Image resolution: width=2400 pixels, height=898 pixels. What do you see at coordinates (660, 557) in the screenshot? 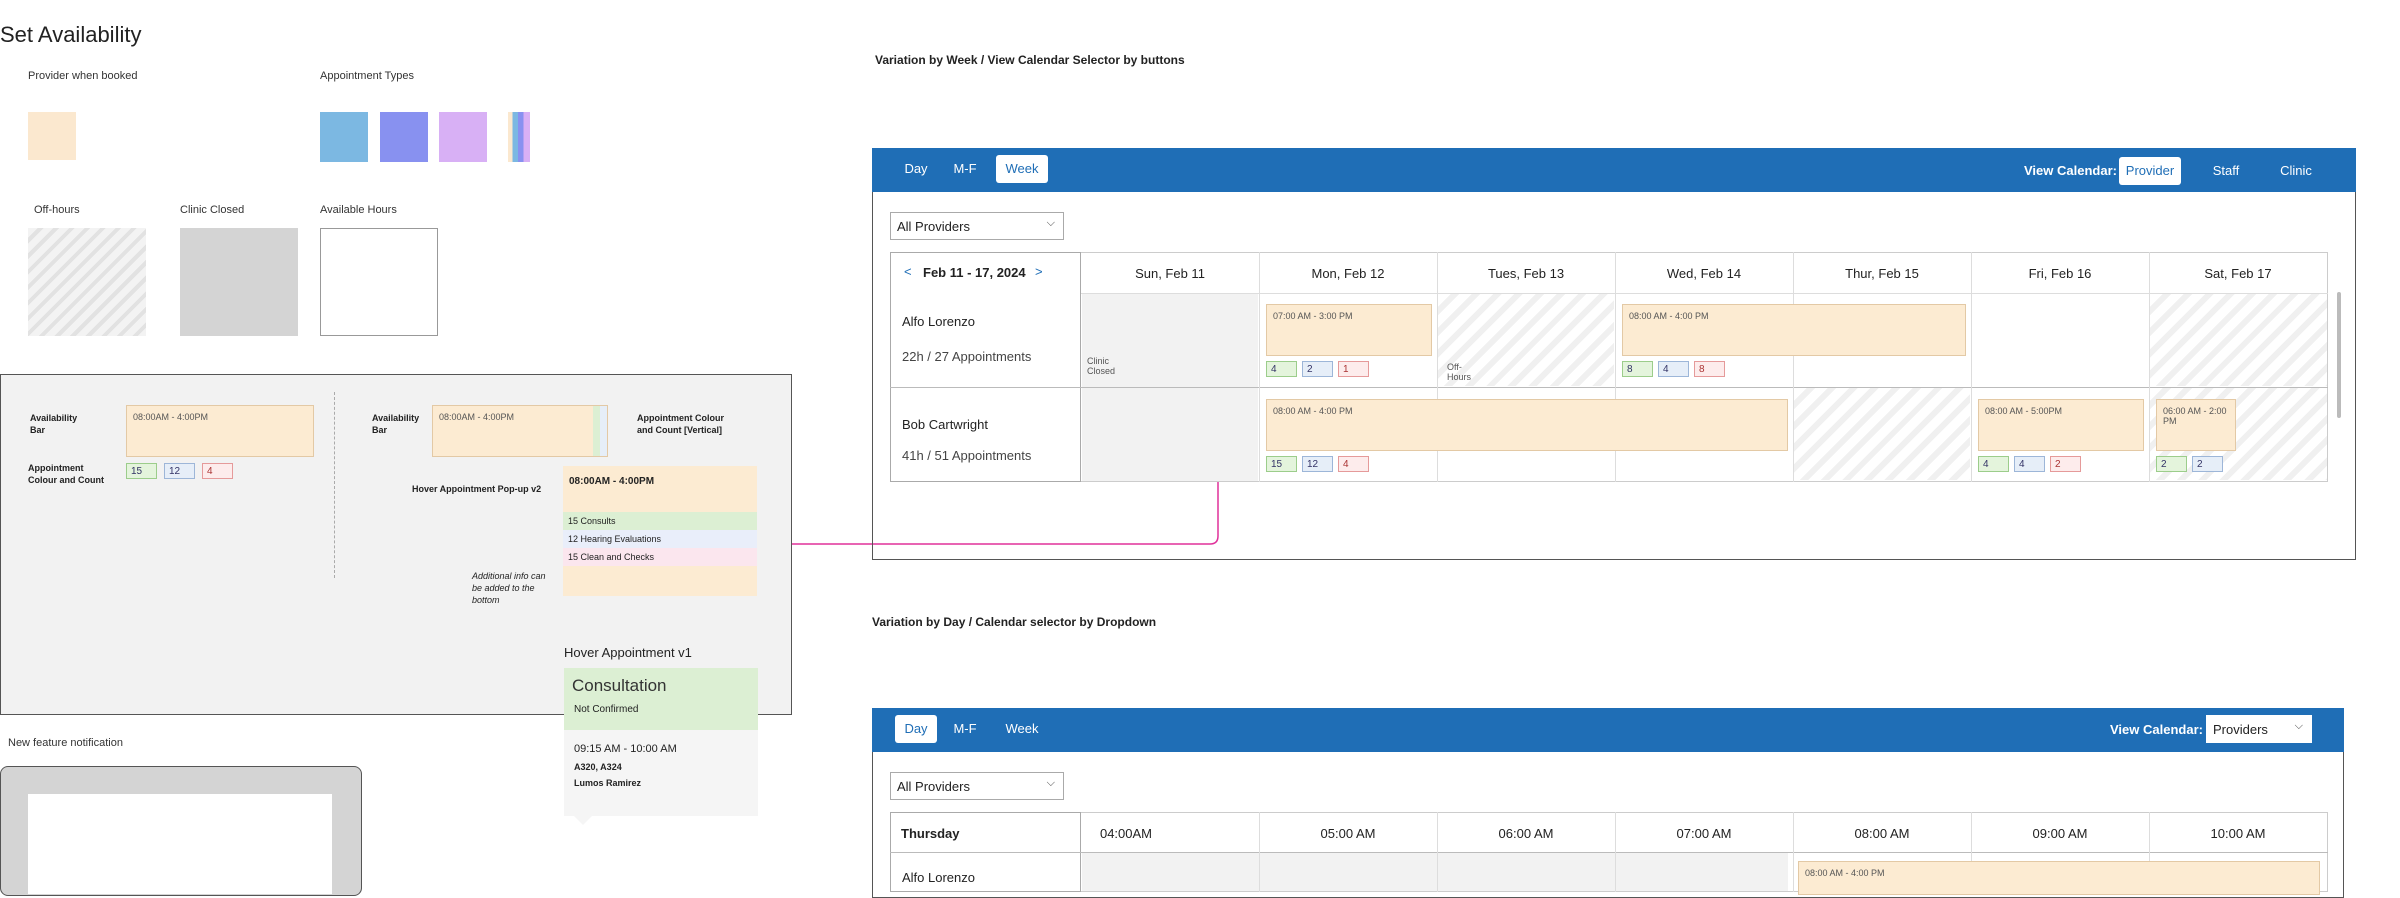
I see `popup-row-clean: 15 Clean and Checks` at bounding box center [660, 557].